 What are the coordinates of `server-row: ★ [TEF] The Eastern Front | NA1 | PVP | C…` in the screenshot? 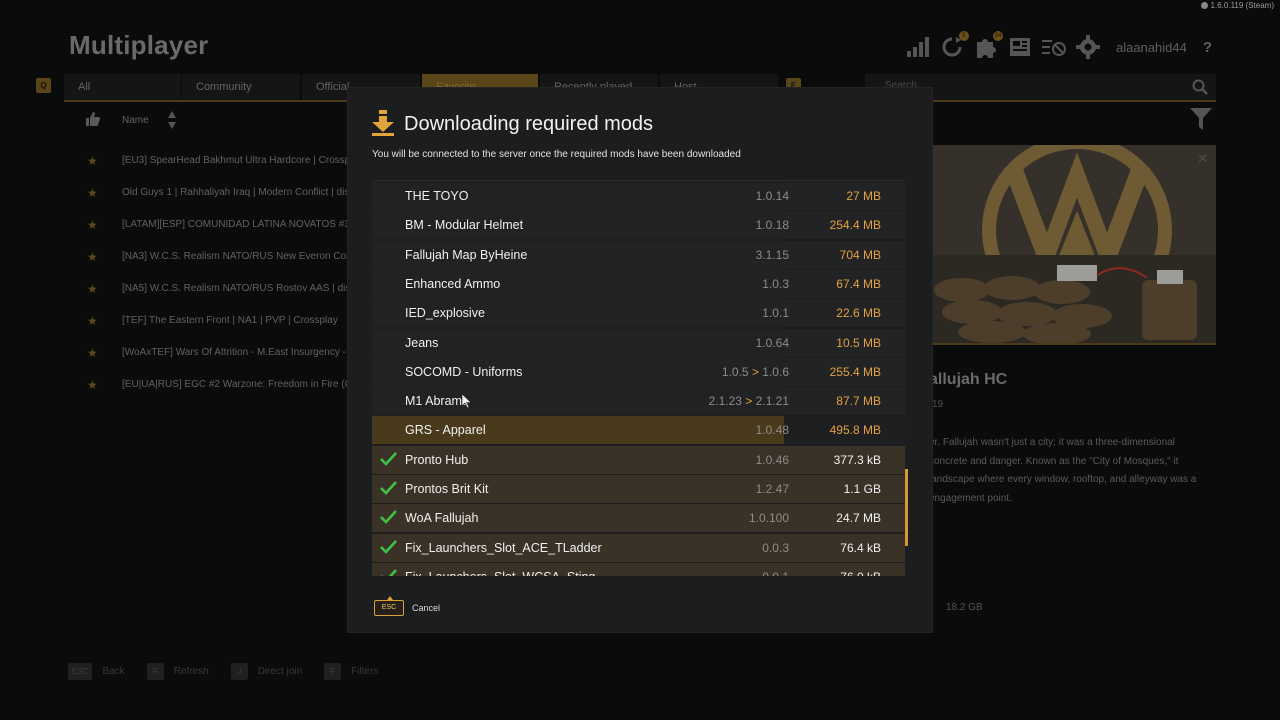 It's located at (206, 322).